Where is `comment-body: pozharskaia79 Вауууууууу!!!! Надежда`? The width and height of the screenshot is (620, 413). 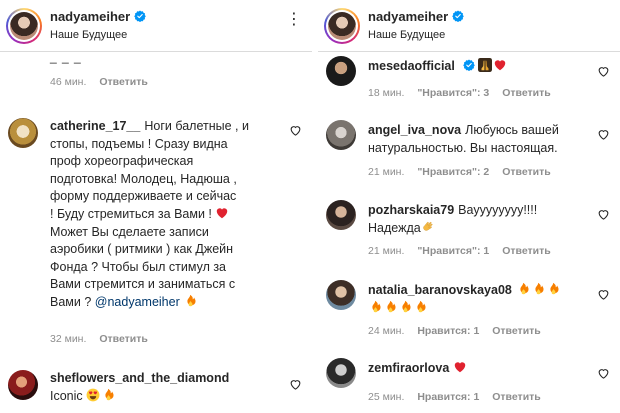
comment-body: pozharskaia79 Вауууууууу!!!! Надежда is located at coordinates (478, 219).